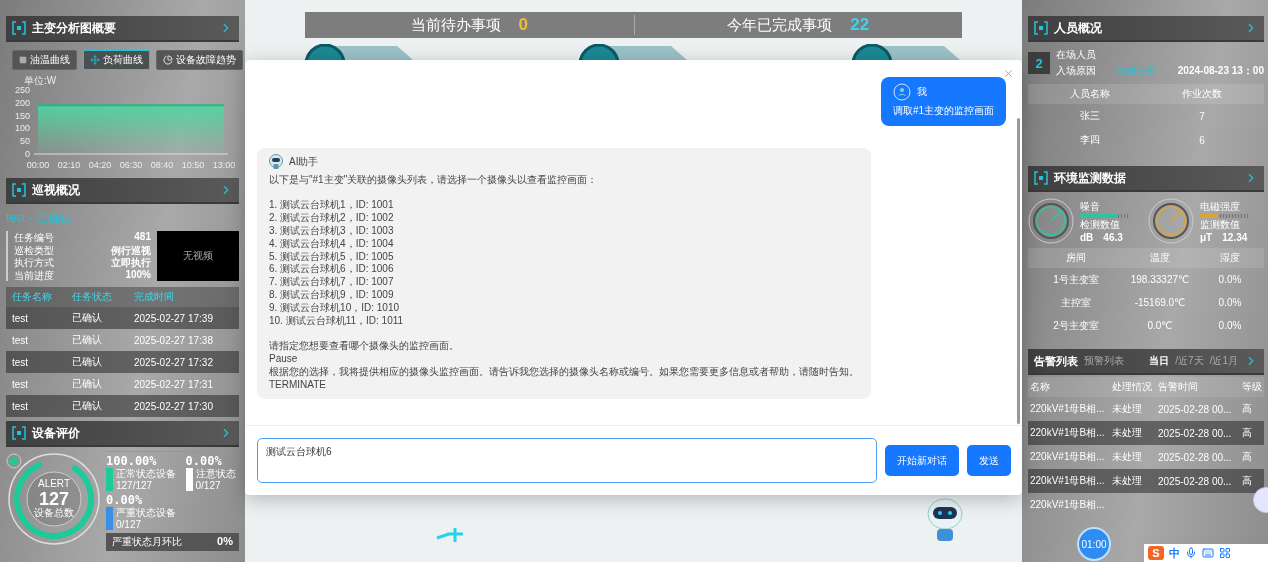 This screenshot has width=1268, height=562. Describe the element at coordinates (1160, 258) in the screenshot. I see `column-header: 温度` at that location.